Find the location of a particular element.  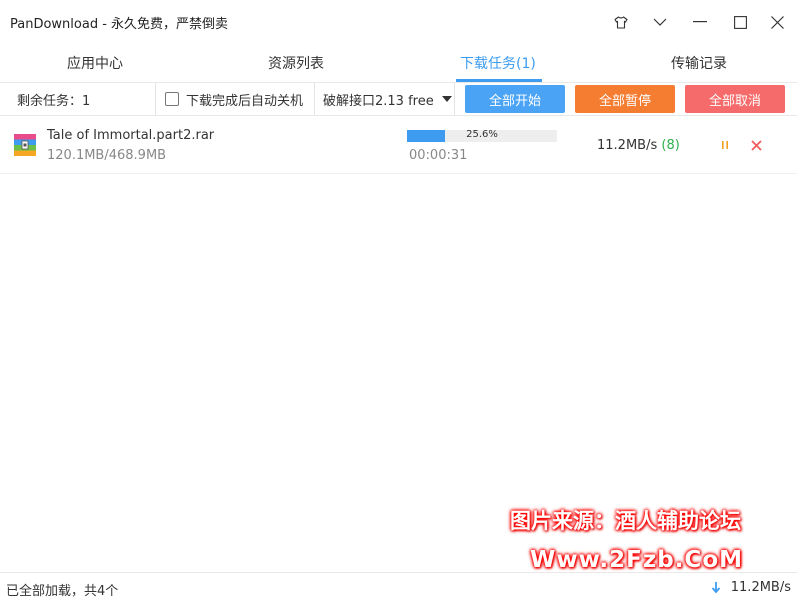

caret-down-icon is located at coordinates (446, 99).